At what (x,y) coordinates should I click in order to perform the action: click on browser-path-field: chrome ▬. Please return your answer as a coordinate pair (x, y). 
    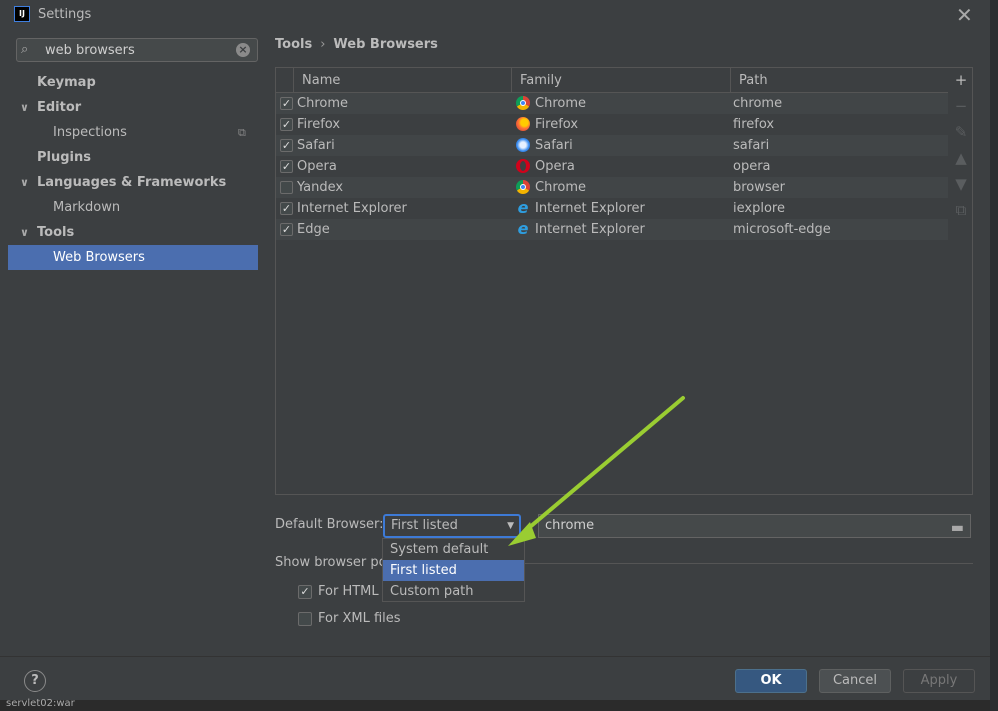
    Looking at the image, I should click on (754, 526).